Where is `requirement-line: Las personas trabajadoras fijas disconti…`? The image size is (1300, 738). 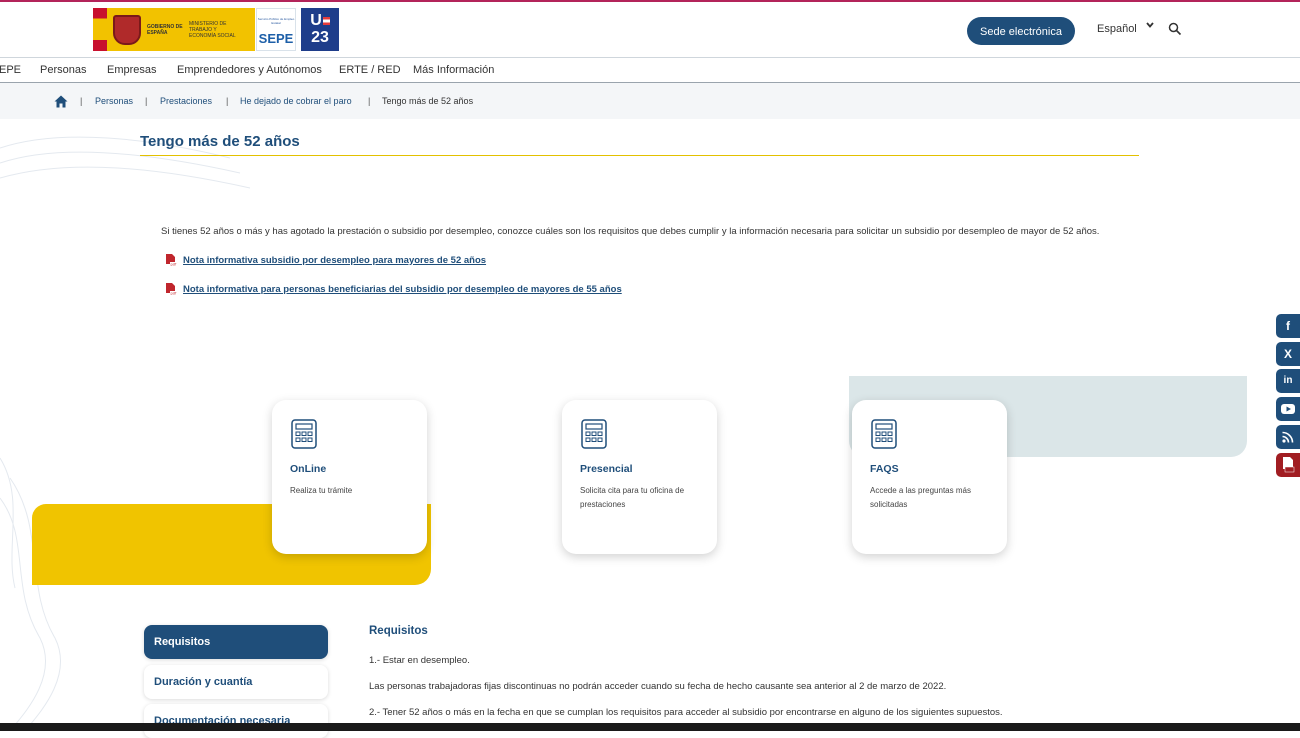 requirement-line: Las personas trabajadoras fijas disconti… is located at coordinates (658, 686).